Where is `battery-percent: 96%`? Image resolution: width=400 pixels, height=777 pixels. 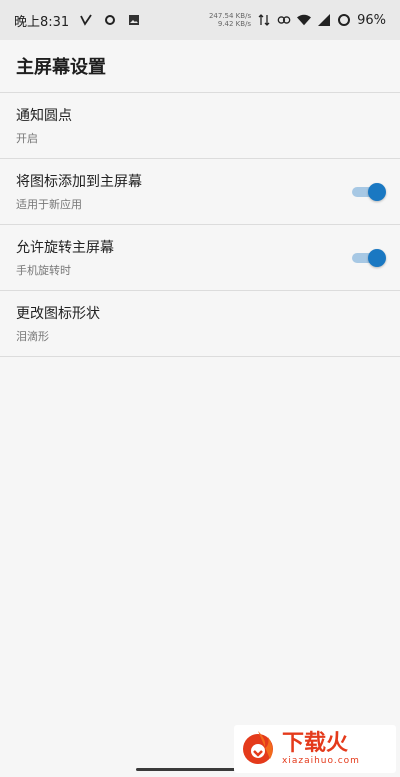
battery-percent: 96% is located at coordinates (371, 20).